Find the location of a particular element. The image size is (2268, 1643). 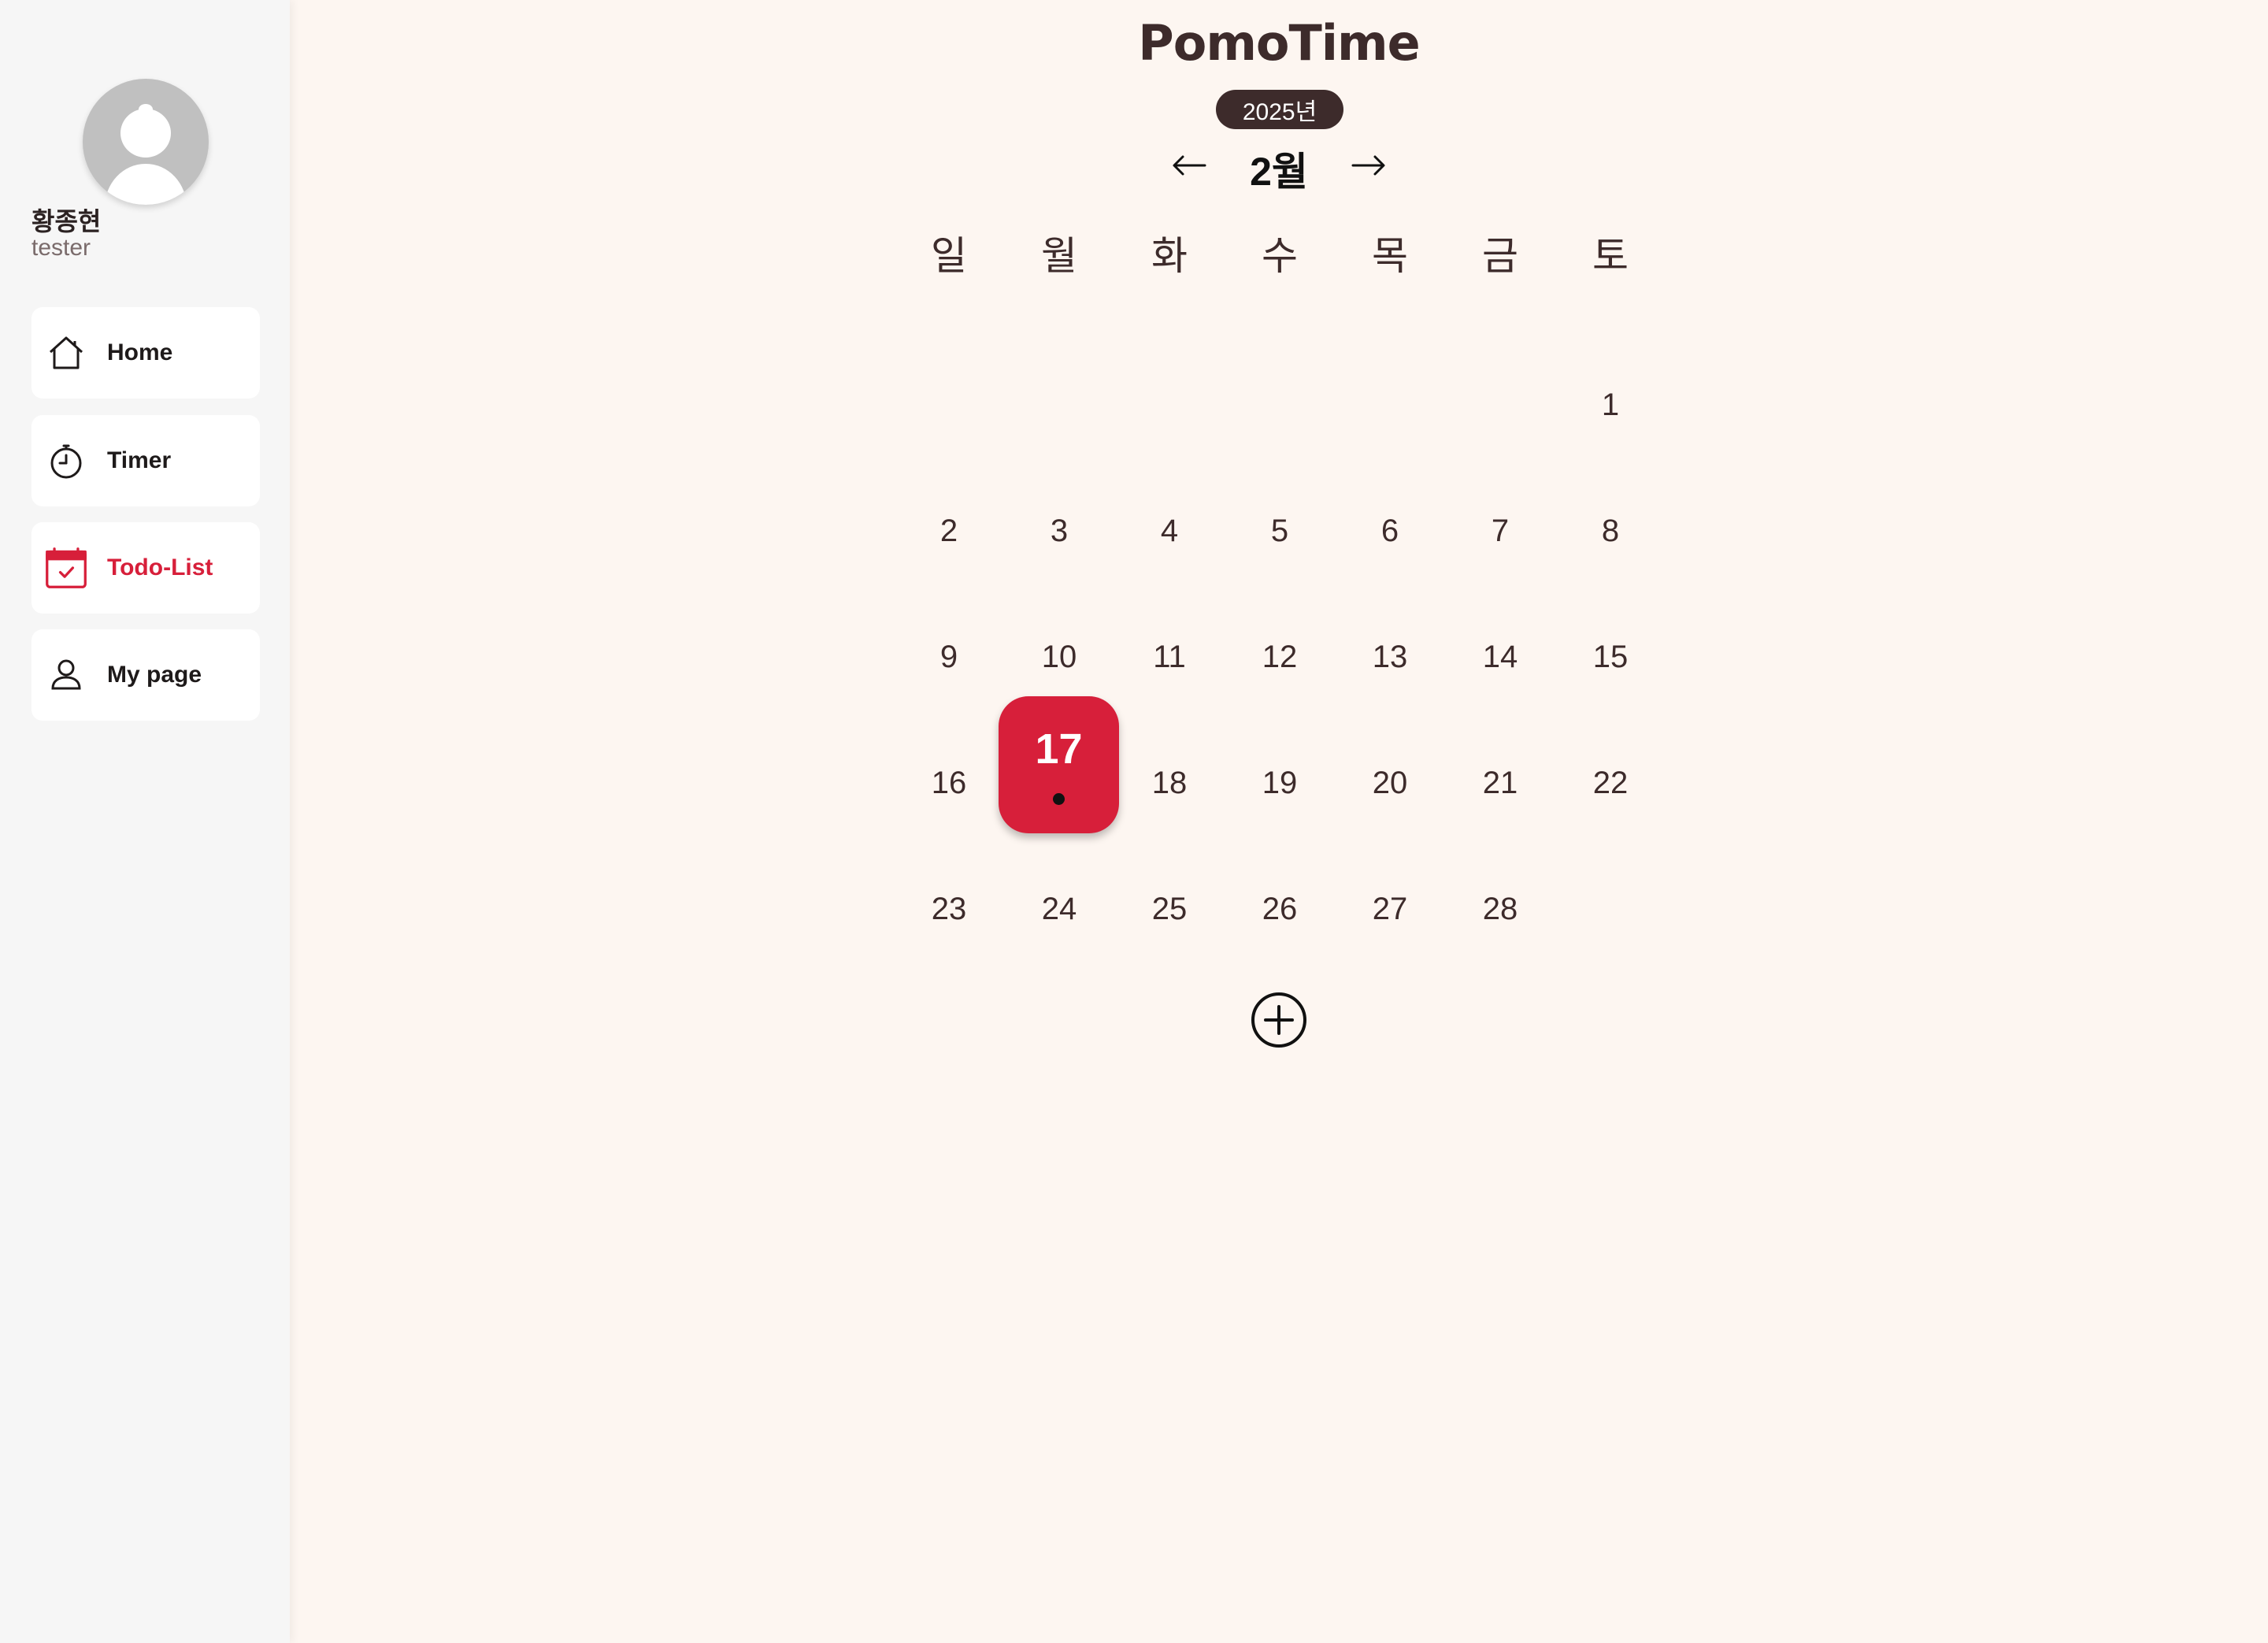

calendar-day: 19 is located at coordinates (1279, 783).